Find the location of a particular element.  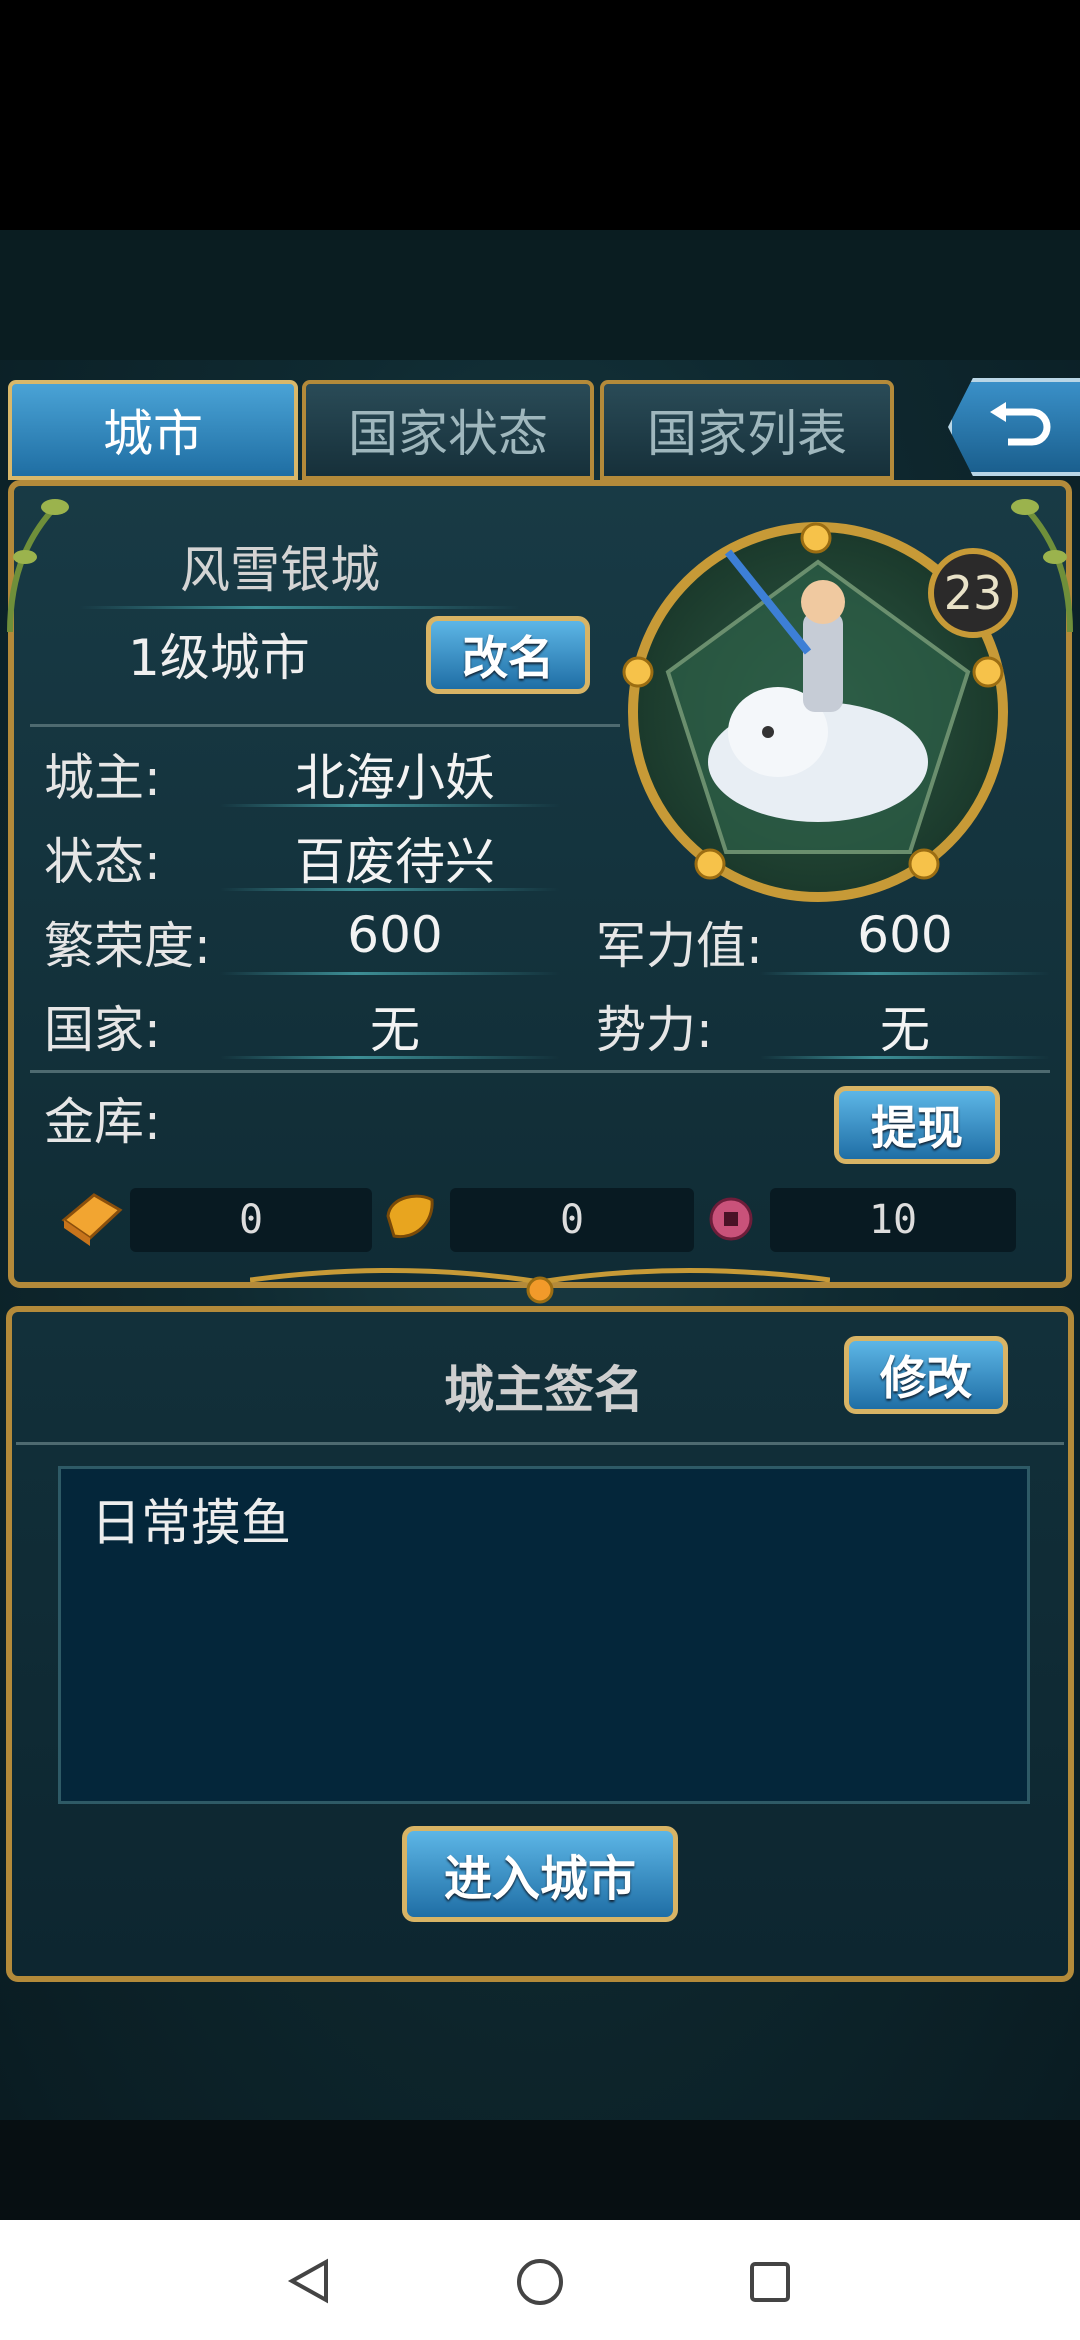

tab-city: 城市 is located at coordinates (153, 430).